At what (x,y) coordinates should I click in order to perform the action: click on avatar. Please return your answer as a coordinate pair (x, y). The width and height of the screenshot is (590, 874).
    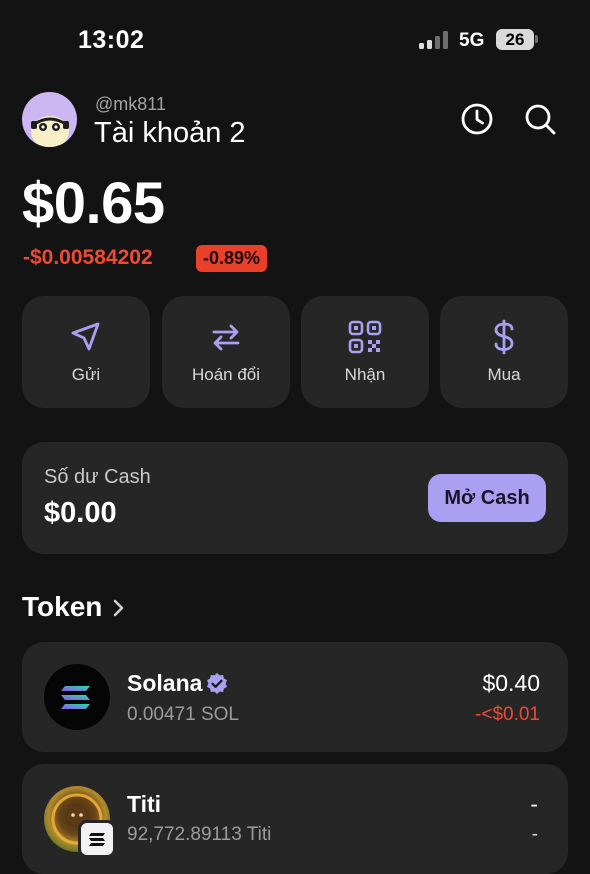
    Looking at the image, I should click on (49, 119).